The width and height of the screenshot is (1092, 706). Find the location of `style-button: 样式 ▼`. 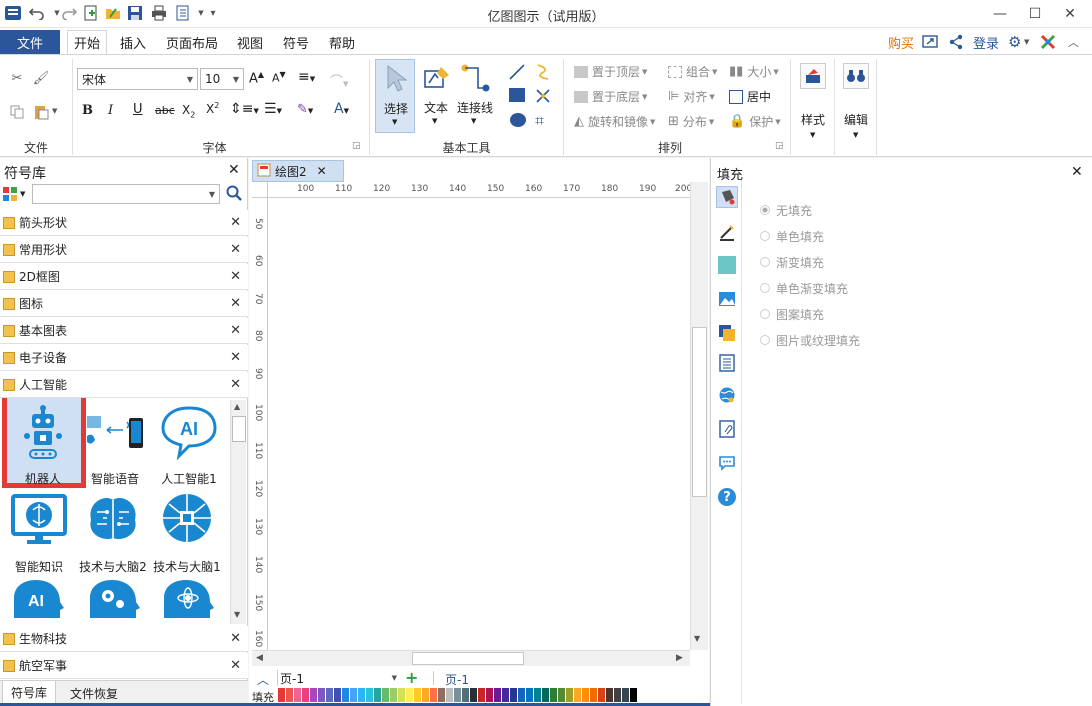

style-button: 样式 ▼ is located at coordinates (813, 103).